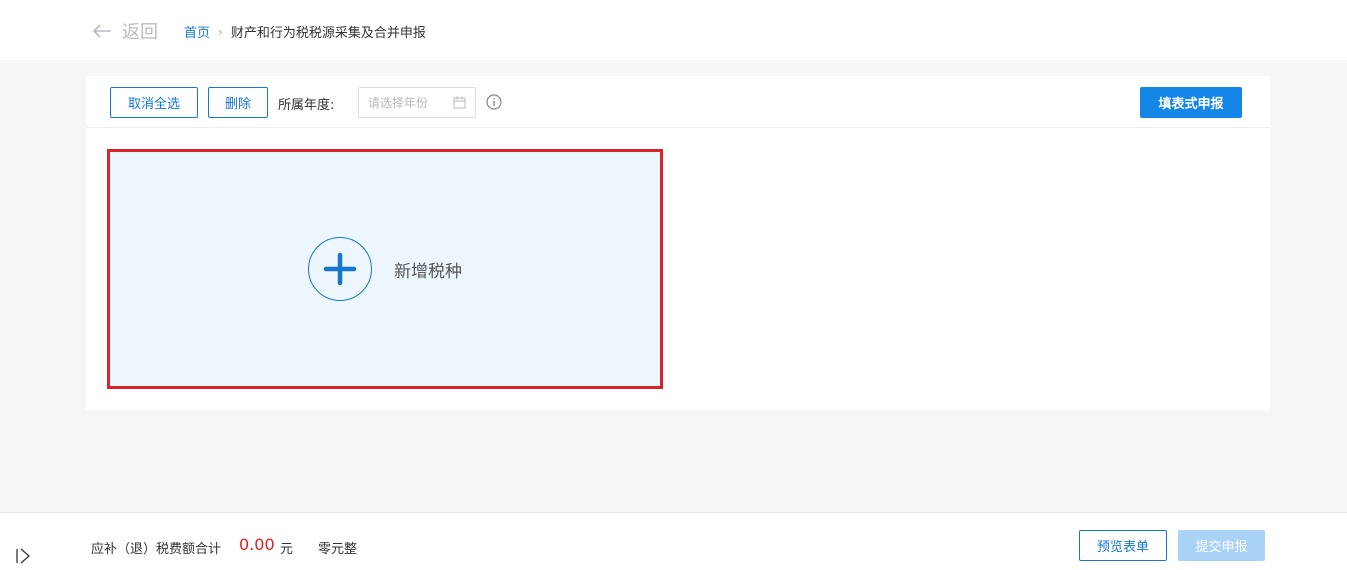 Image resolution: width=1347 pixels, height=570 pixels. What do you see at coordinates (257, 544) in the screenshot?
I see `total-amount-value: 0.00` at bounding box center [257, 544].